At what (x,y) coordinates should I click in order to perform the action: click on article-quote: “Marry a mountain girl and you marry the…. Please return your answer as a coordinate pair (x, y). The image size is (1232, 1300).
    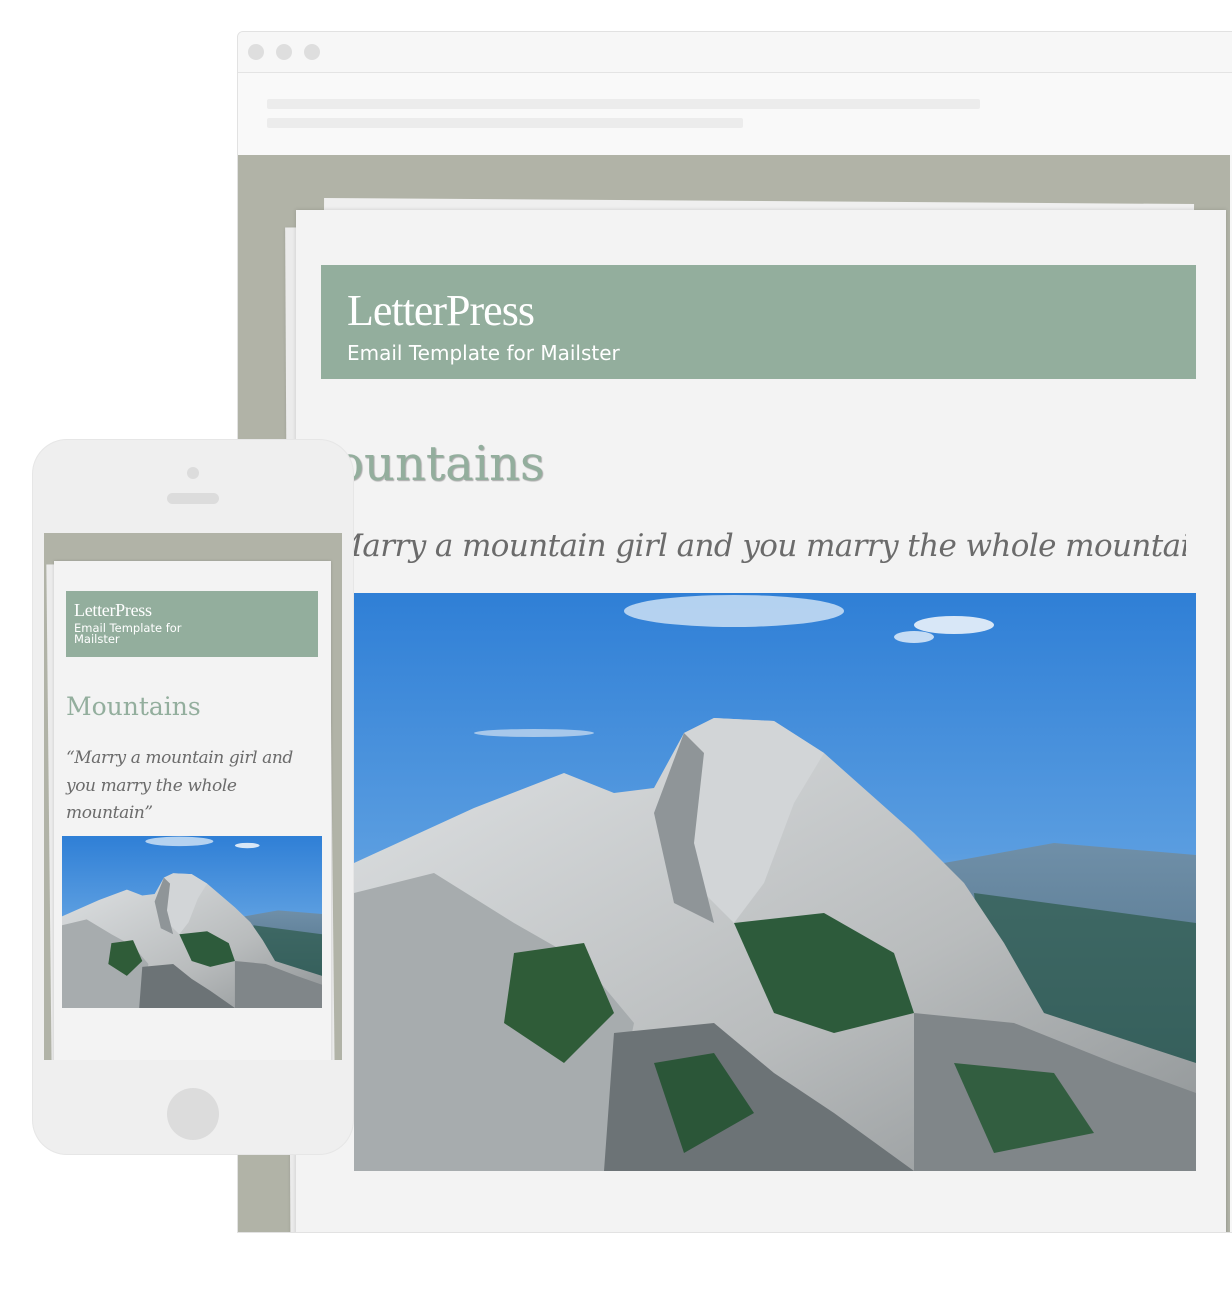
    Looking at the image, I should click on (761, 546).